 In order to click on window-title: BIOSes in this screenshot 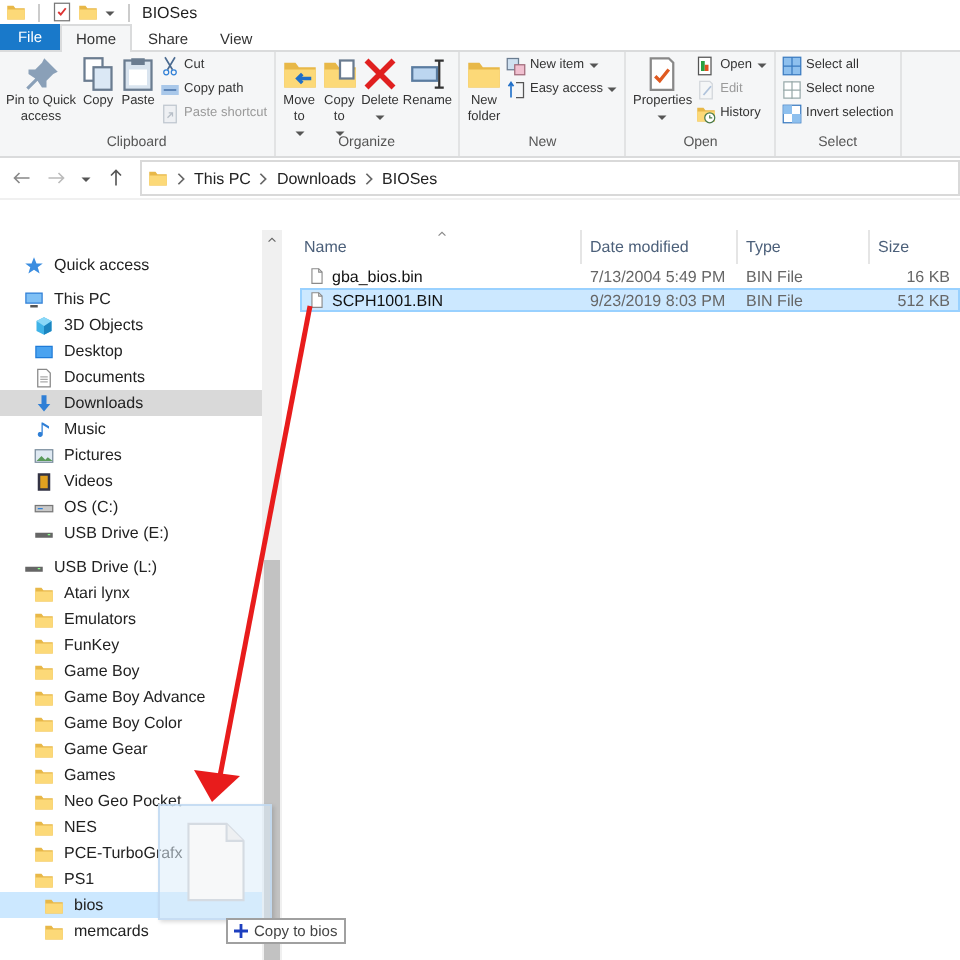, I will do `click(170, 12)`.